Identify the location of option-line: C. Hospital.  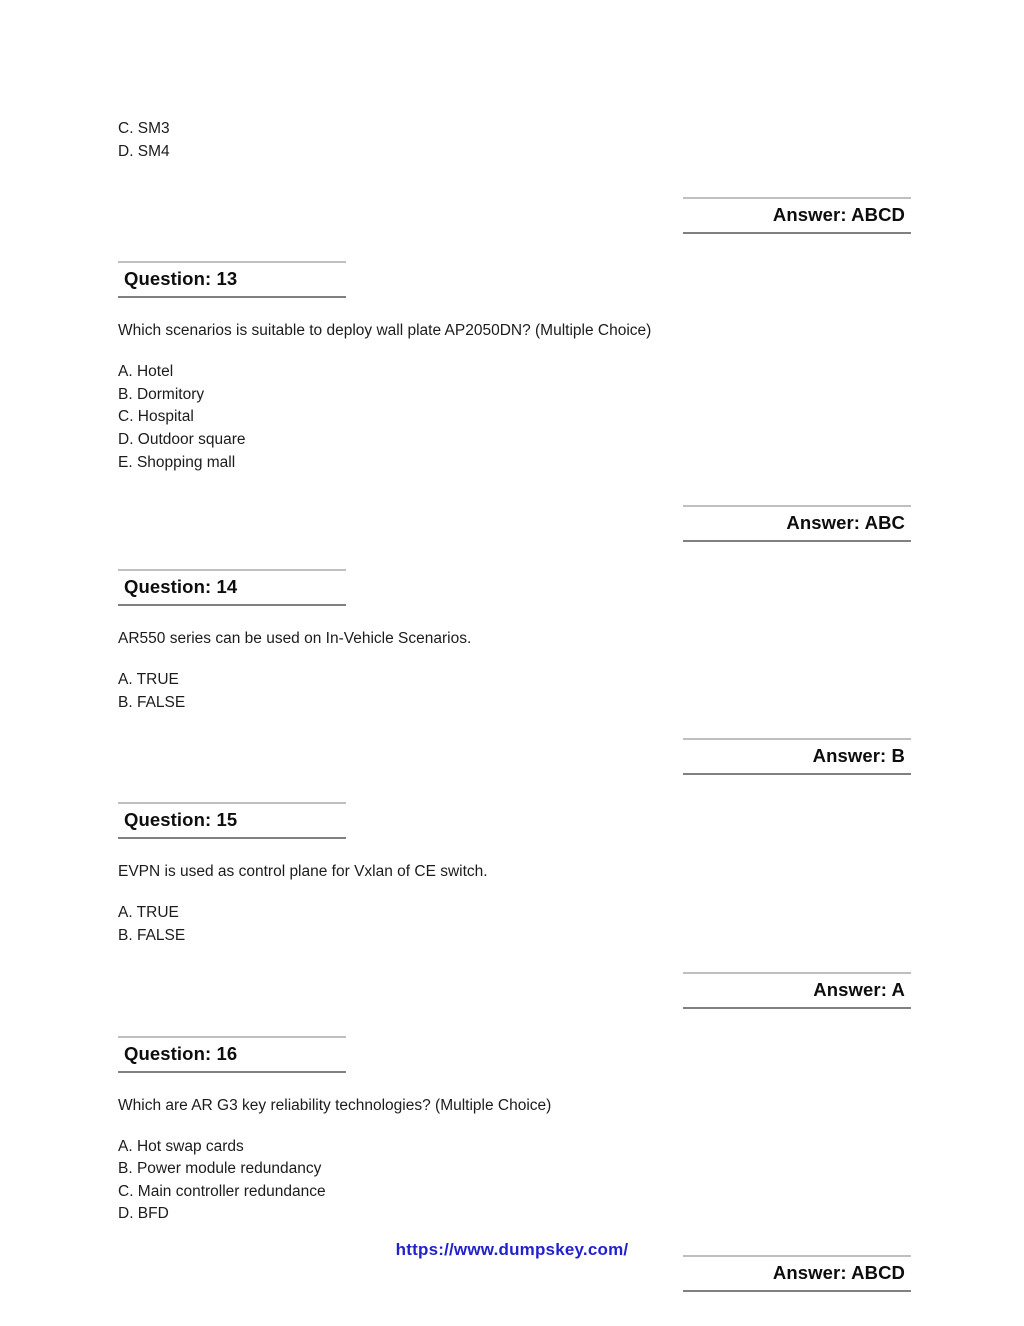
(156, 417).